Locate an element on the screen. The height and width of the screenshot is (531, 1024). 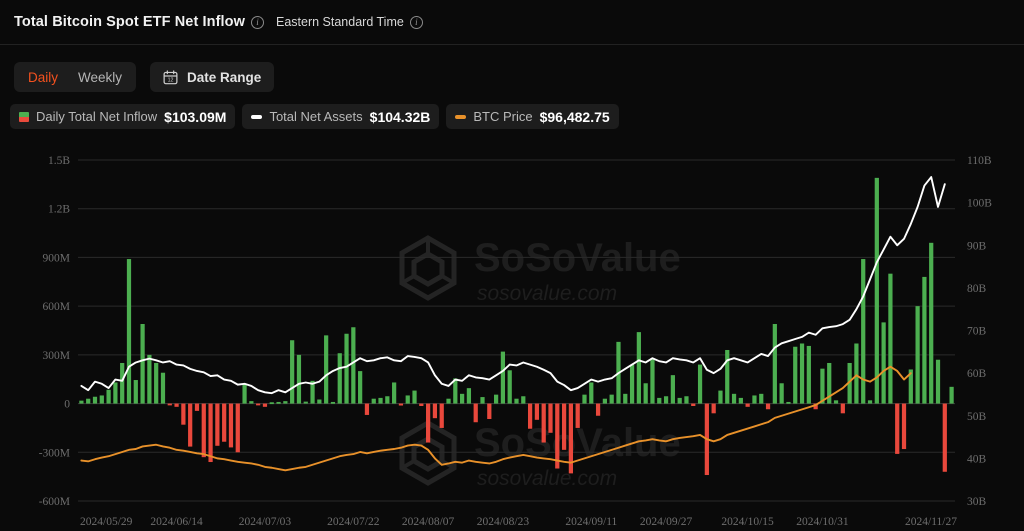
legend-item-total-net-assets: Total Net Assets $104.32B is located at coordinates (341, 116).